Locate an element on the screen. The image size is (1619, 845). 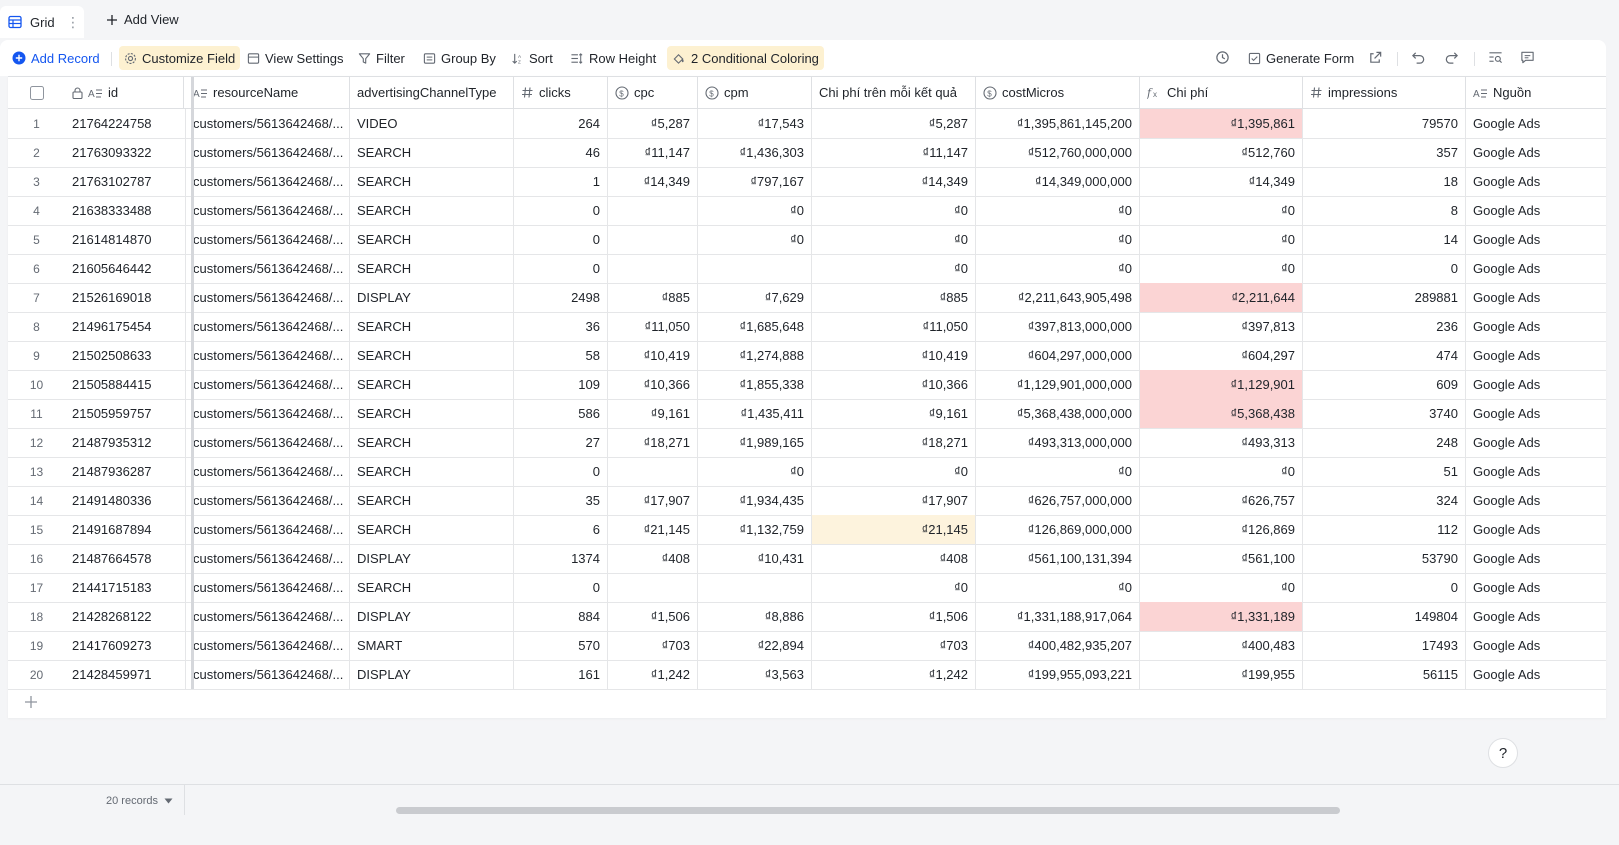
add-record-button: Add Record is located at coordinates (56, 58).